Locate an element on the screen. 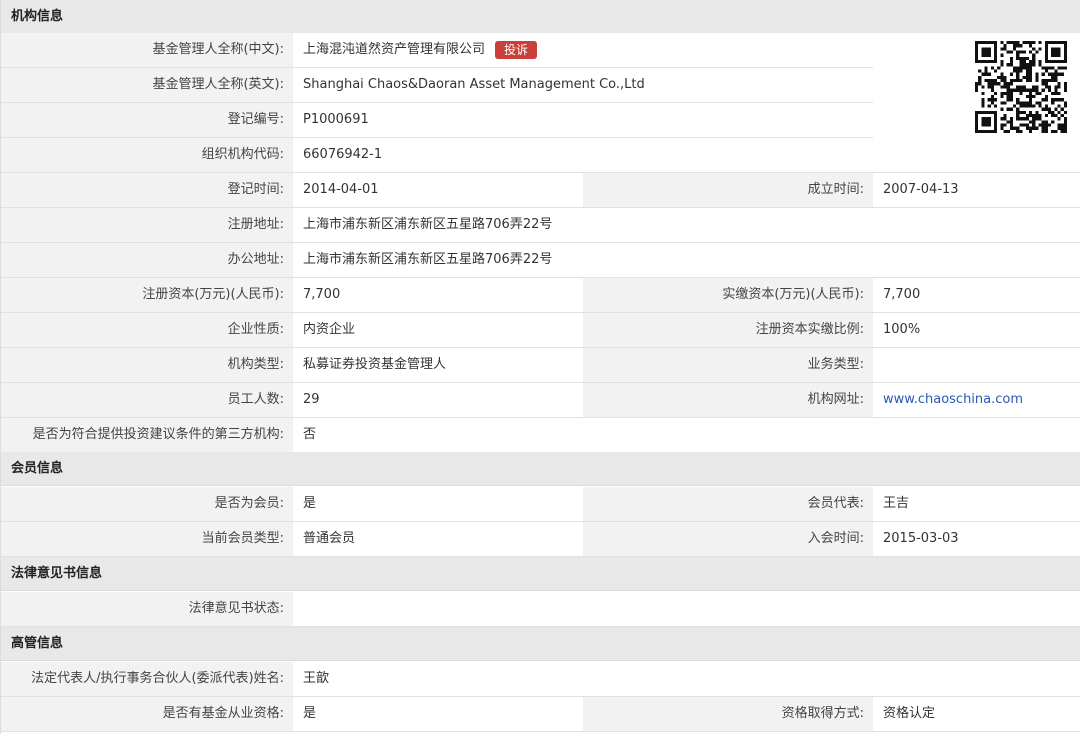  row-type: 机构类型: 私募证券投资基金管理人 业务类型: is located at coordinates (540, 365).